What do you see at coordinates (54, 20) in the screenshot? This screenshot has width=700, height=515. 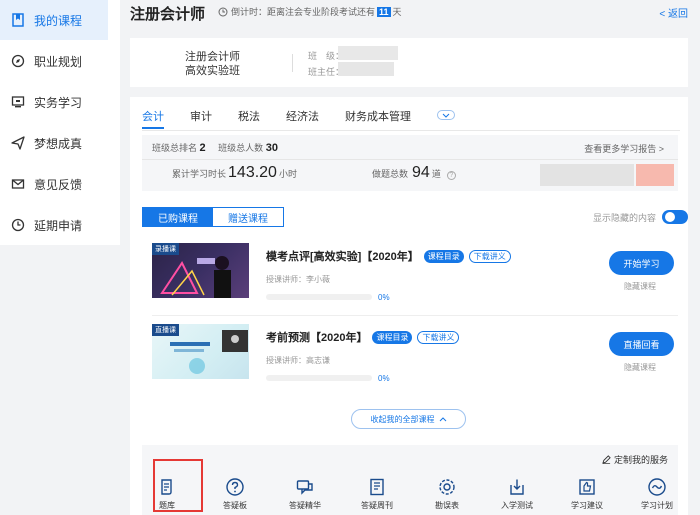 I see `sidebar-item-my-courses: 我的课程` at bounding box center [54, 20].